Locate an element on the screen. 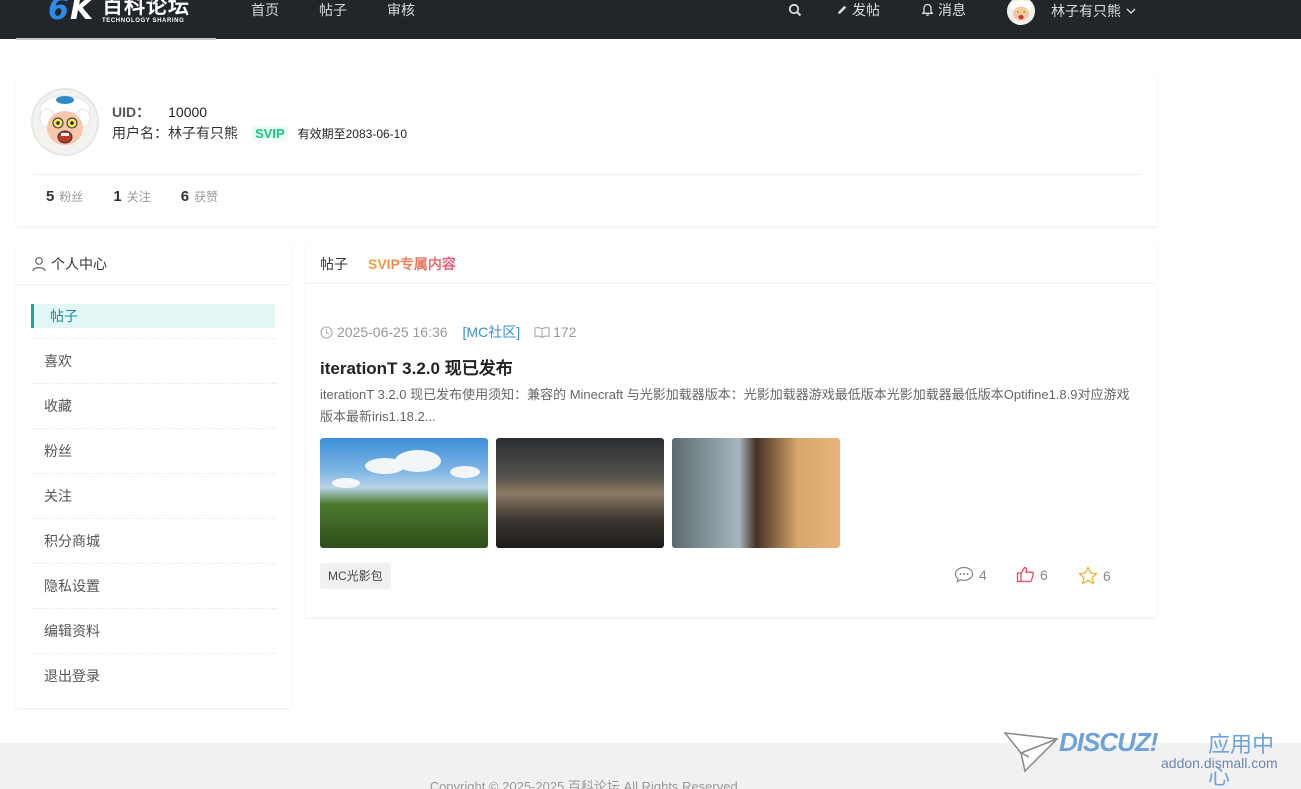 The width and height of the screenshot is (1301, 789). nav-review: 审核 is located at coordinates (401, 10).